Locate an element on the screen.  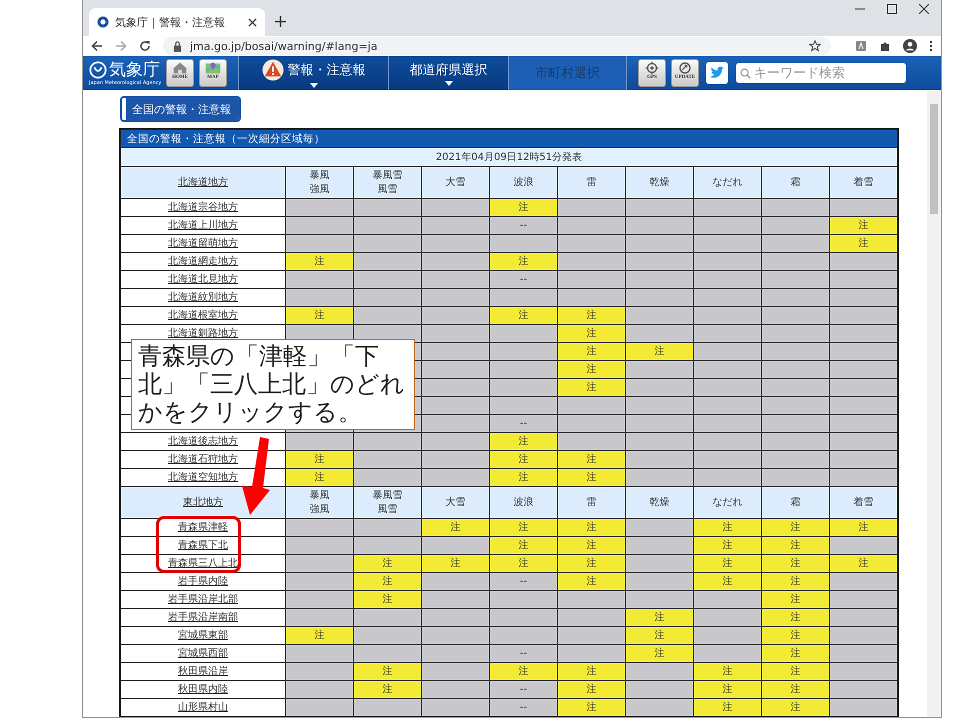
nav-tab: 都道府県選択 is located at coordinates (449, 73).